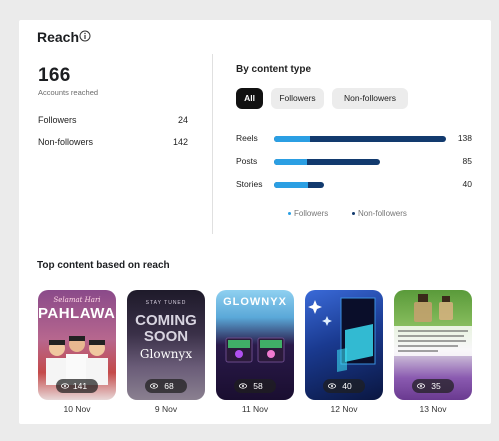  Describe the element at coordinates (467, 161) in the screenshot. I see `posts-value: 85` at that location.